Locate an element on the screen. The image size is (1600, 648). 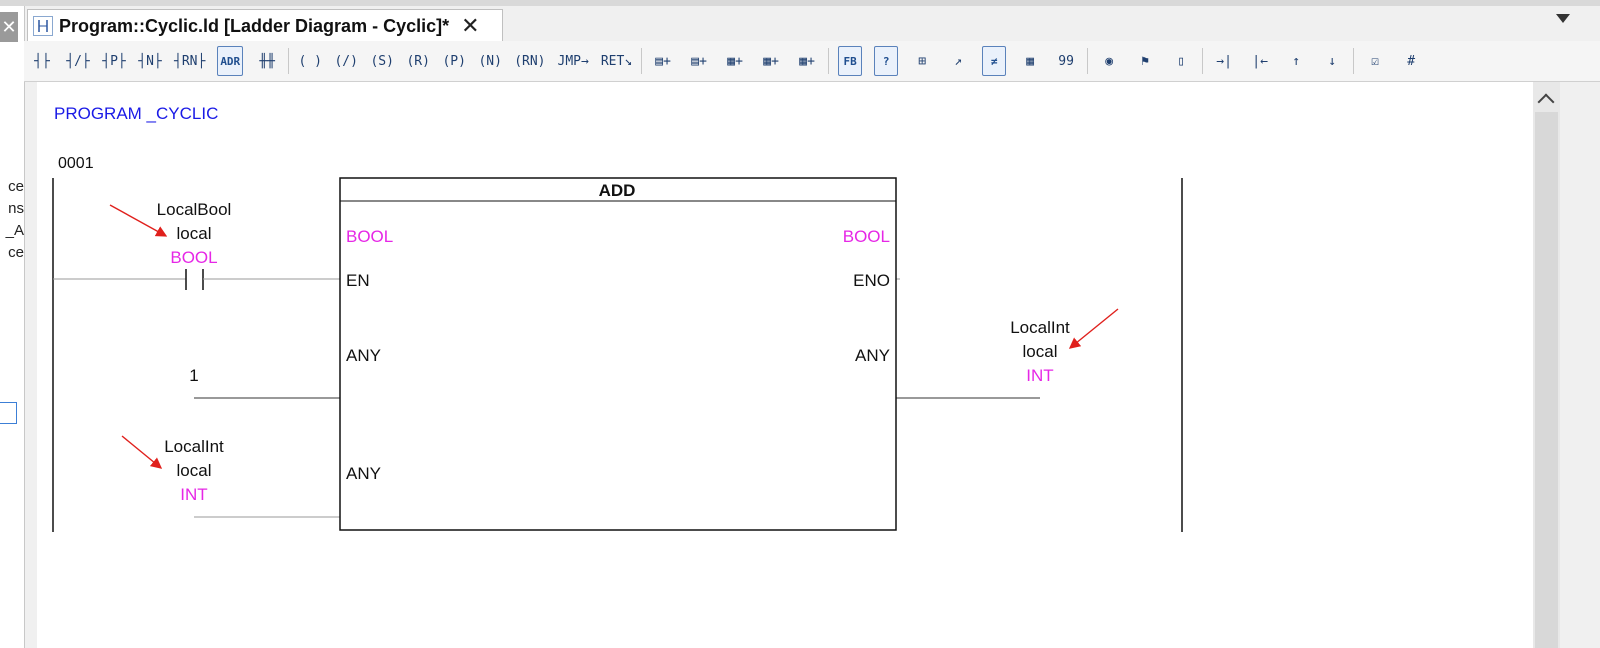
en-pin: EN is located at coordinates (358, 281).